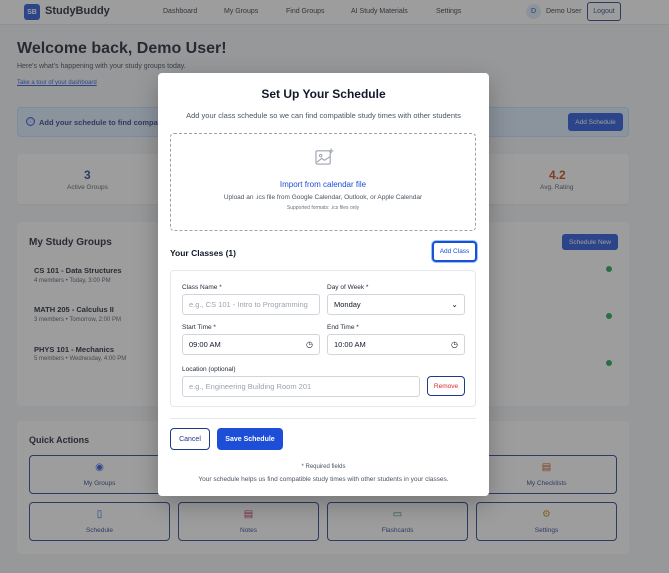  Describe the element at coordinates (250, 439) in the screenshot. I see `save-schedule-button: Save Schedule` at that location.